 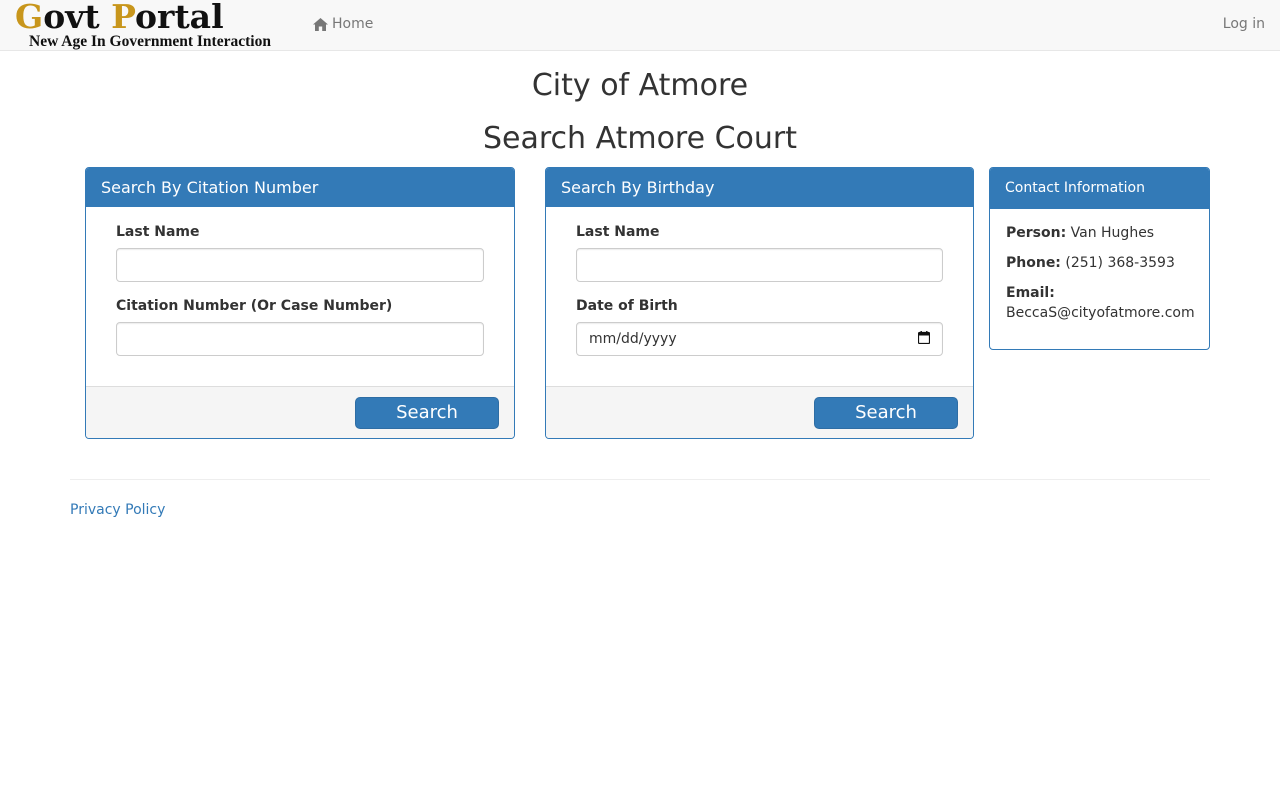 What do you see at coordinates (1244, 24) in the screenshot?
I see `login-link: Log in` at bounding box center [1244, 24].